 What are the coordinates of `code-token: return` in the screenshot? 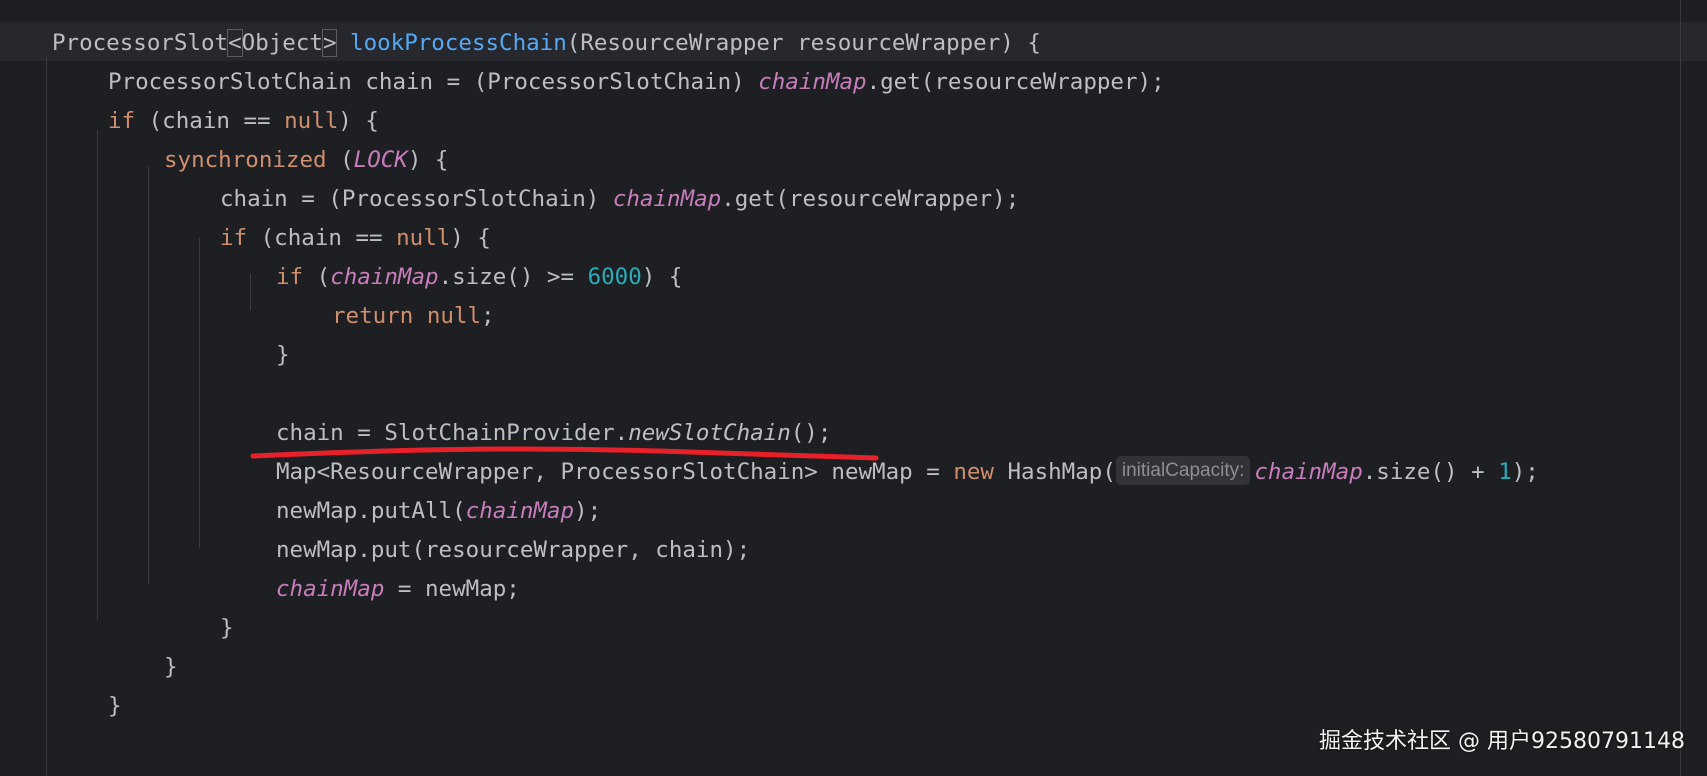 It's located at (373, 316).